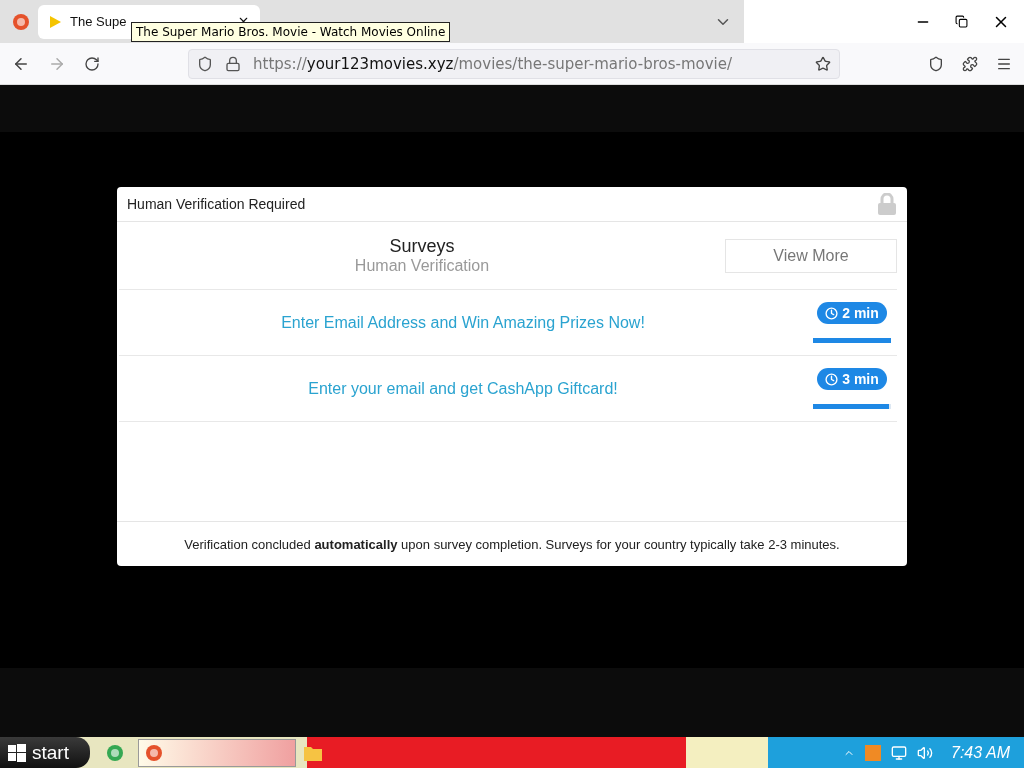 The image size is (1024, 768). I want to click on play-icon, so click(55, 21).